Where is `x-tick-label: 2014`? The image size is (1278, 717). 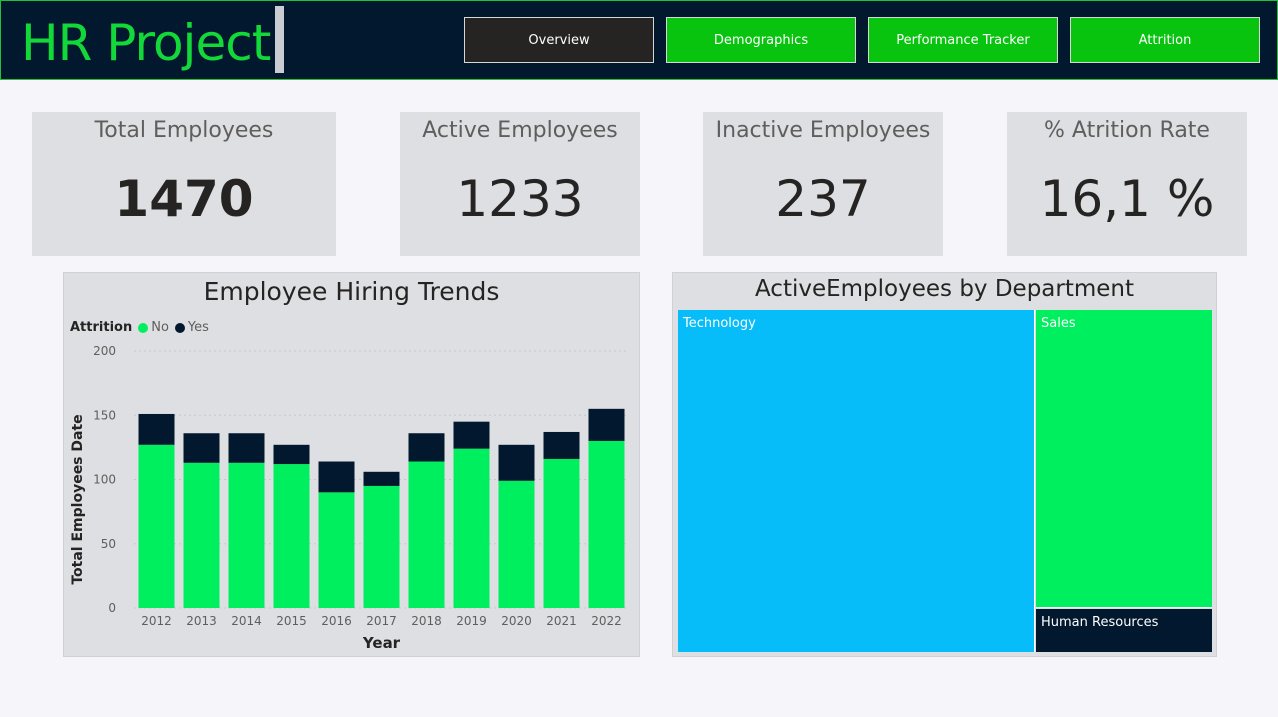 x-tick-label: 2014 is located at coordinates (246, 621).